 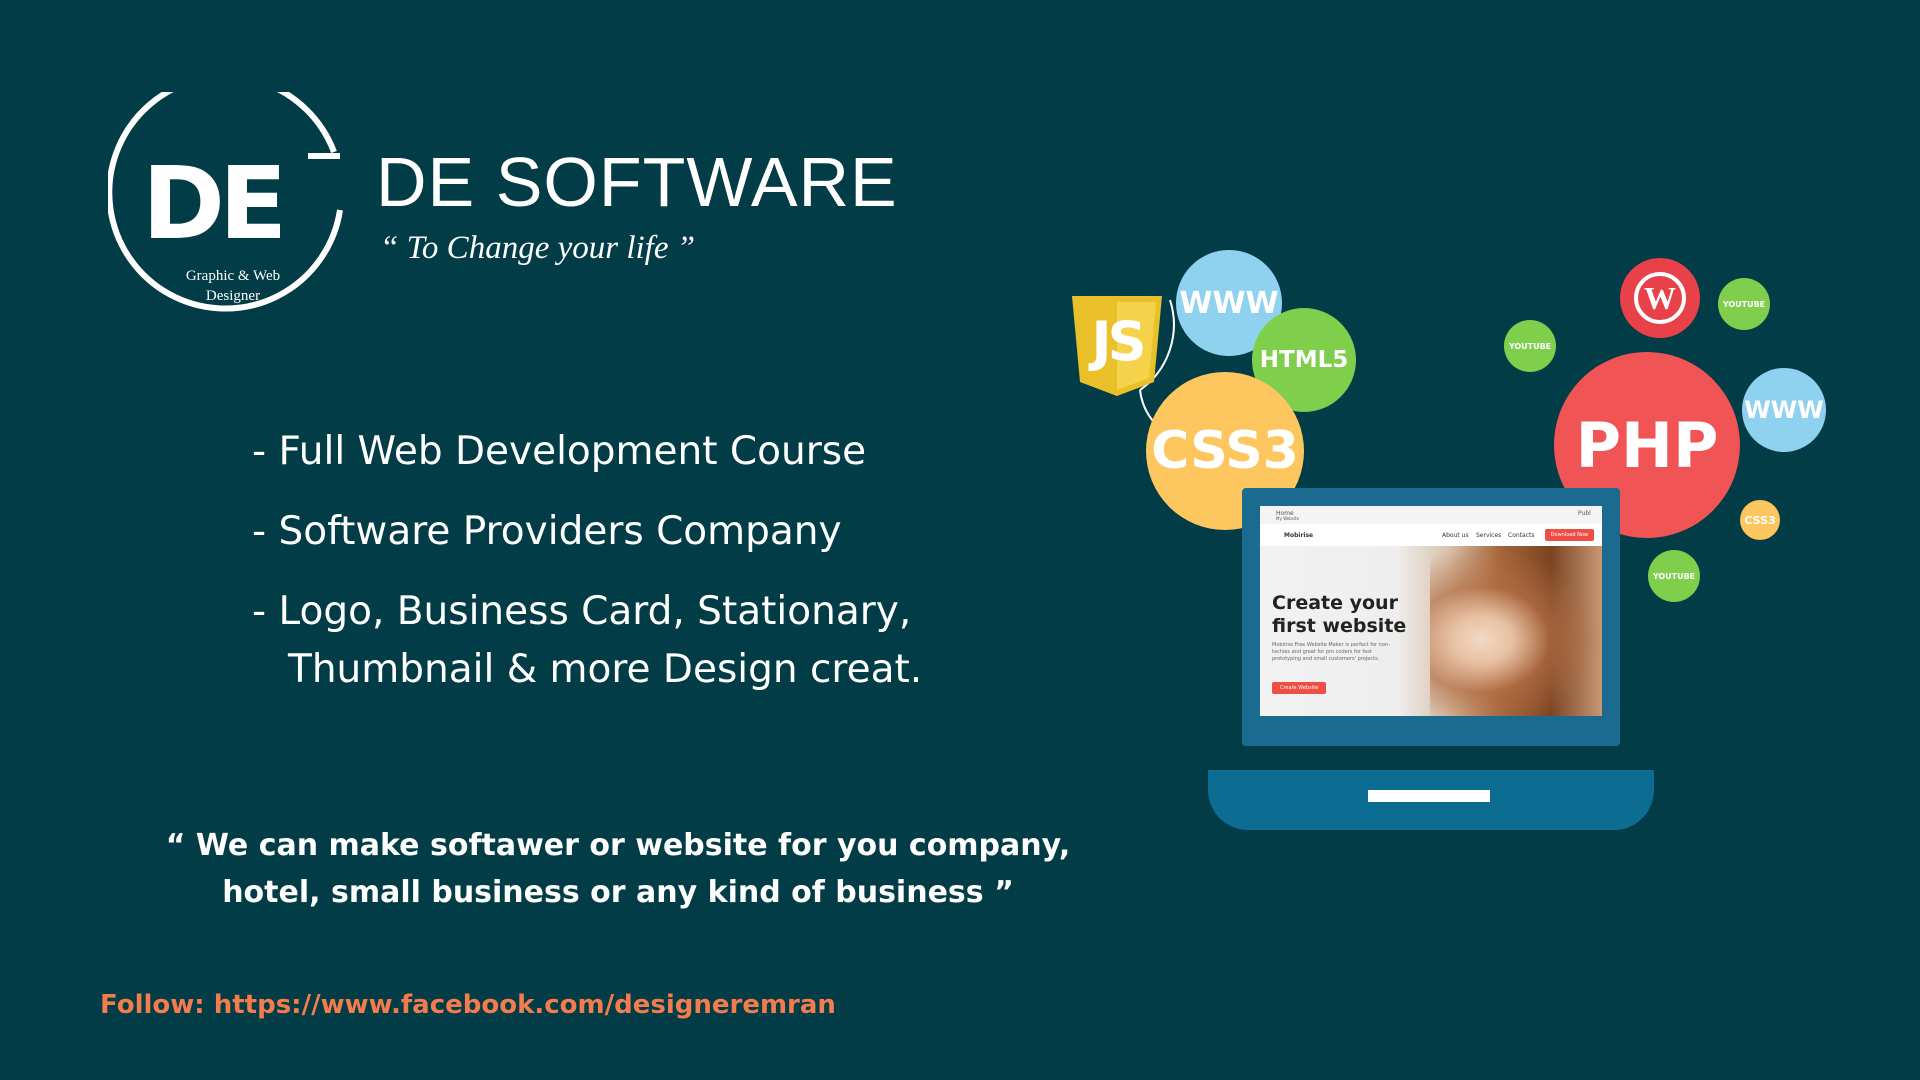 I want to click on laptop-trackpad, so click(x=1429, y=796).